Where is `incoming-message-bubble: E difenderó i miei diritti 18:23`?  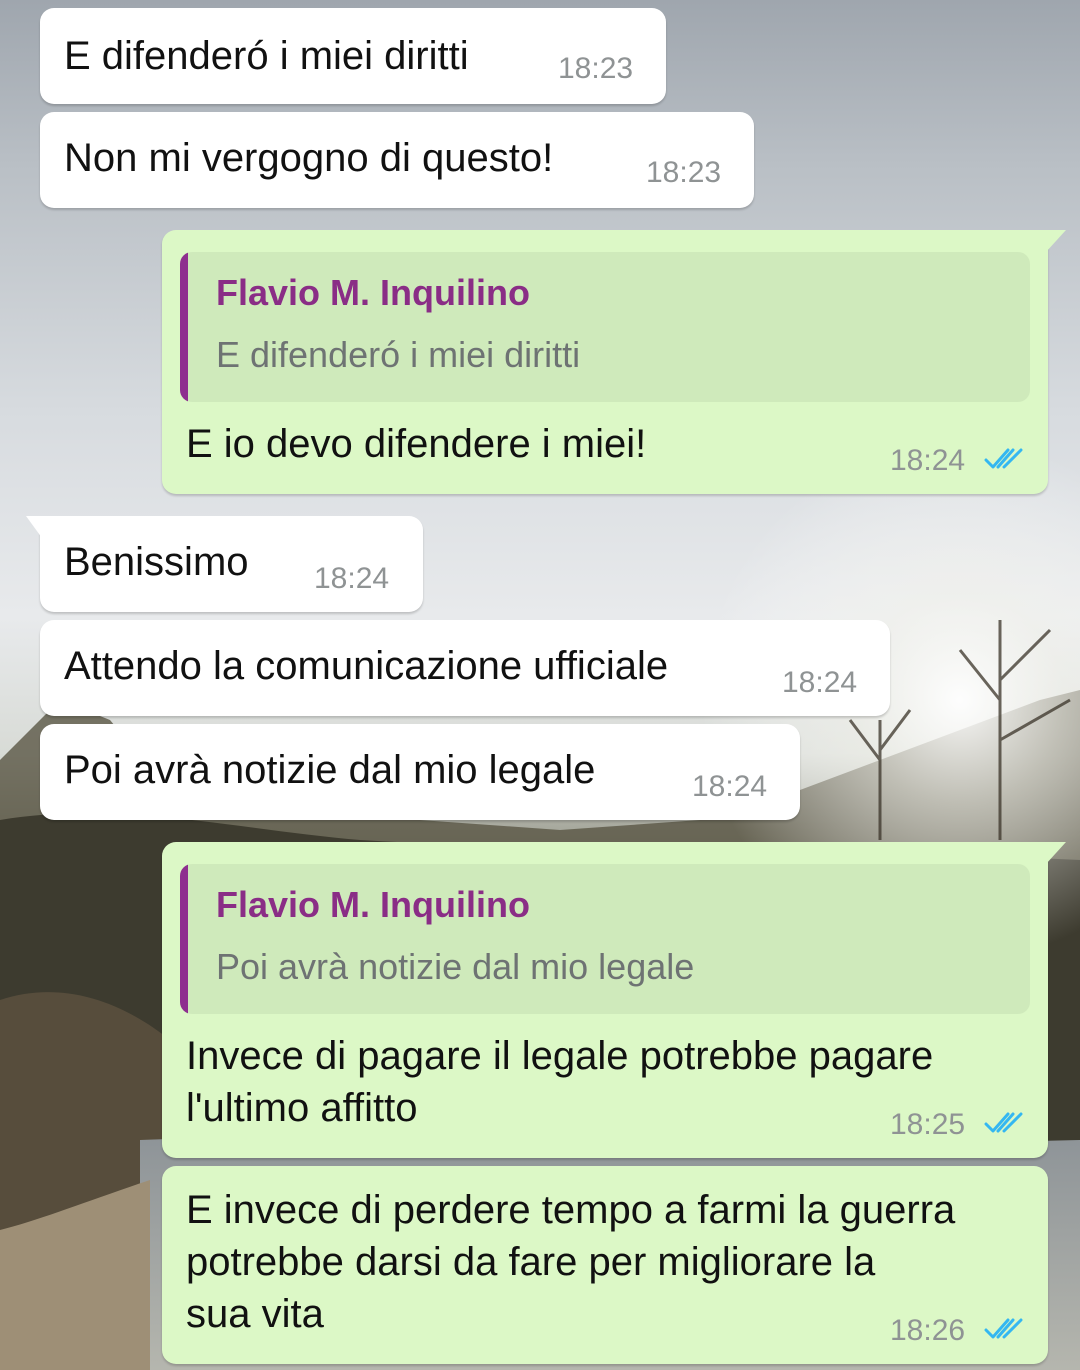
incoming-message-bubble: E difenderó i miei diritti 18:23 is located at coordinates (353, 56).